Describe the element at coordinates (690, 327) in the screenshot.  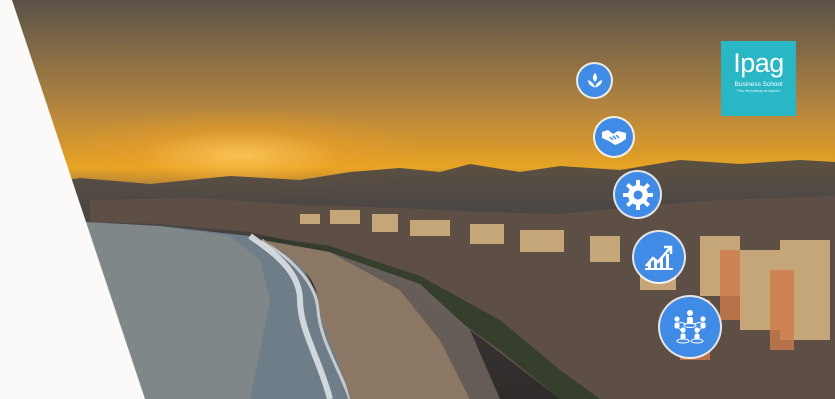
I see `people-network-icon` at that location.